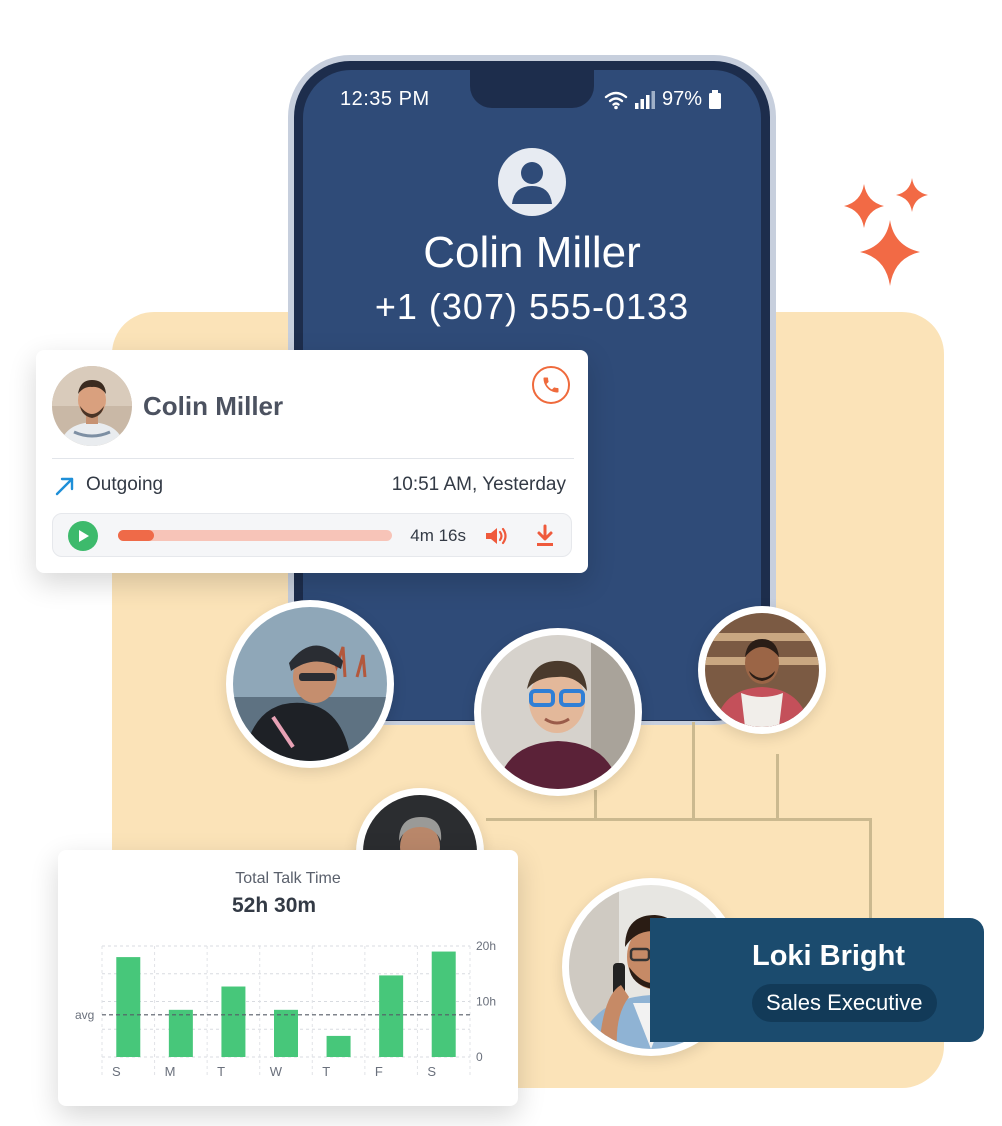  Describe the element at coordinates (313, 458) in the screenshot. I see `divider` at that location.